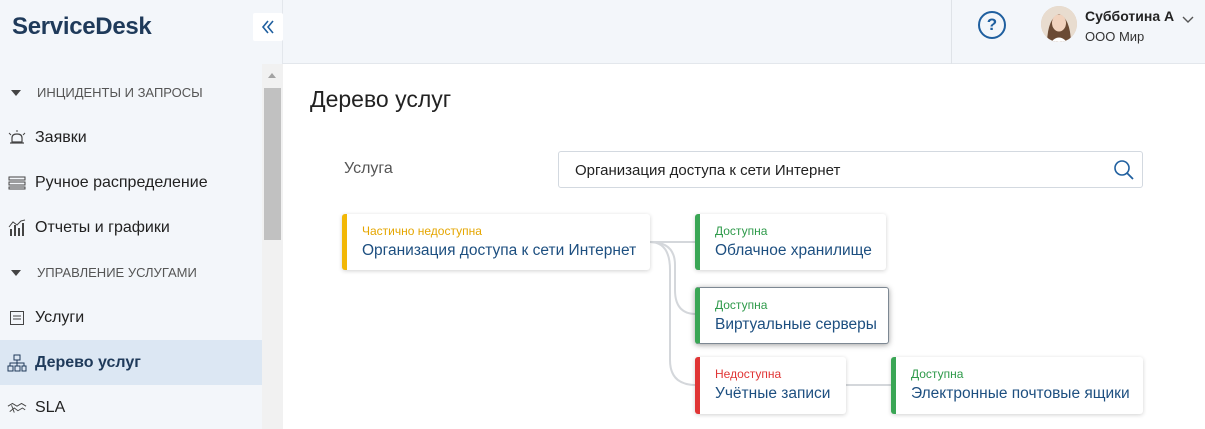  I want to click on help-button: ?, so click(992, 25).